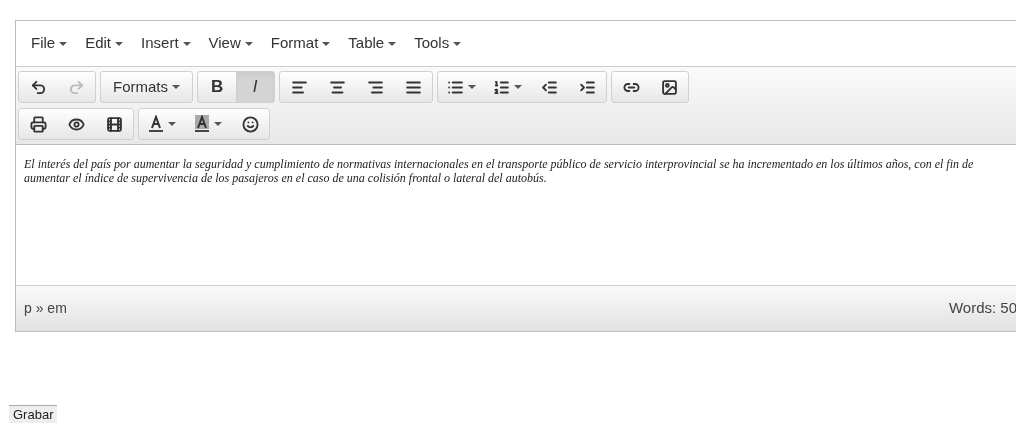 This screenshot has width=1016, height=434. What do you see at coordinates (230, 43) in the screenshot?
I see `menu-item: View` at bounding box center [230, 43].